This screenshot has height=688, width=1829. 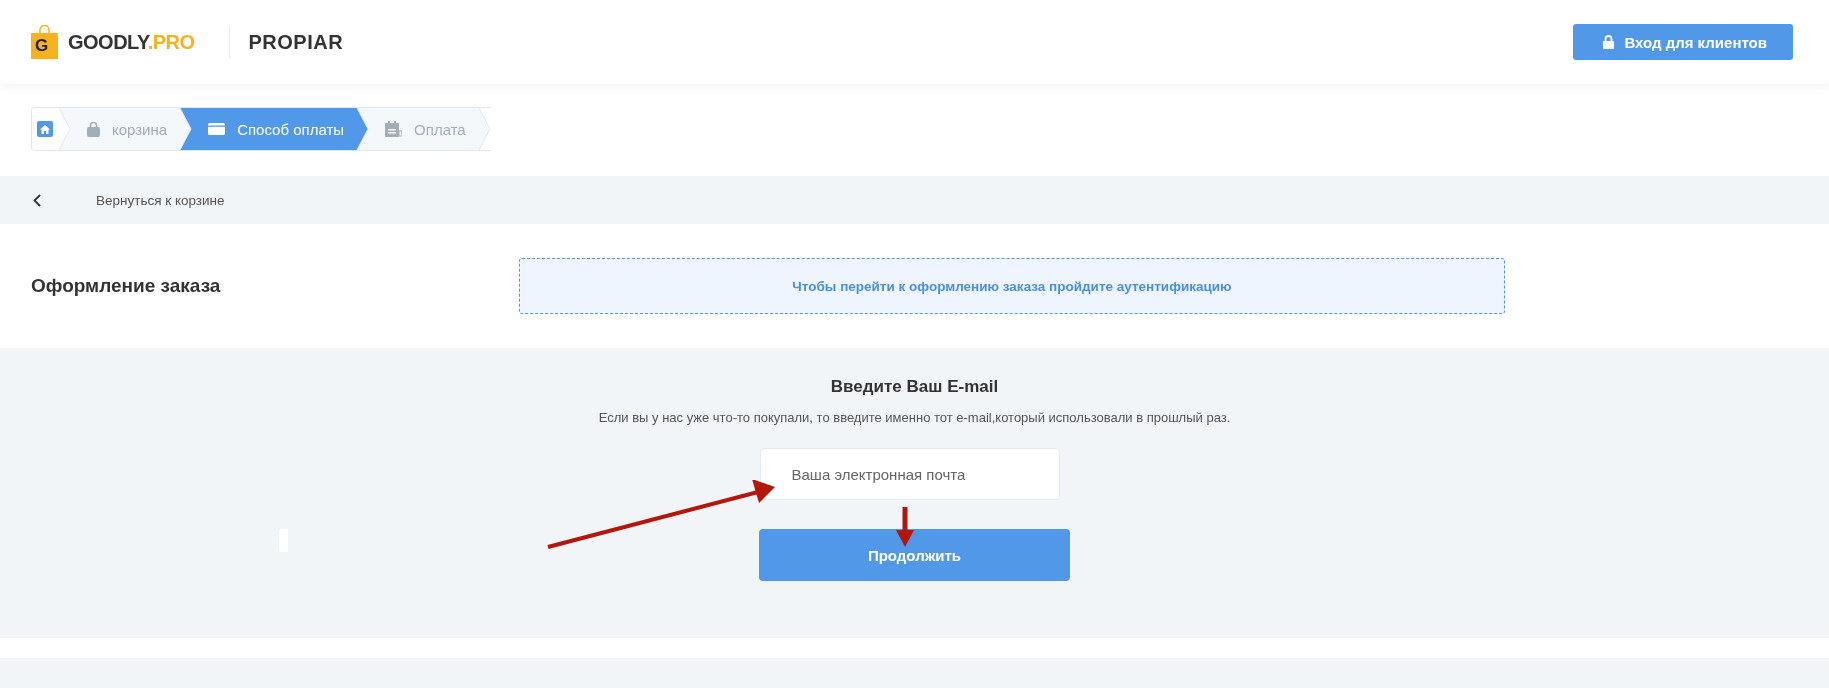 I want to click on home-icon, so click(x=45, y=129).